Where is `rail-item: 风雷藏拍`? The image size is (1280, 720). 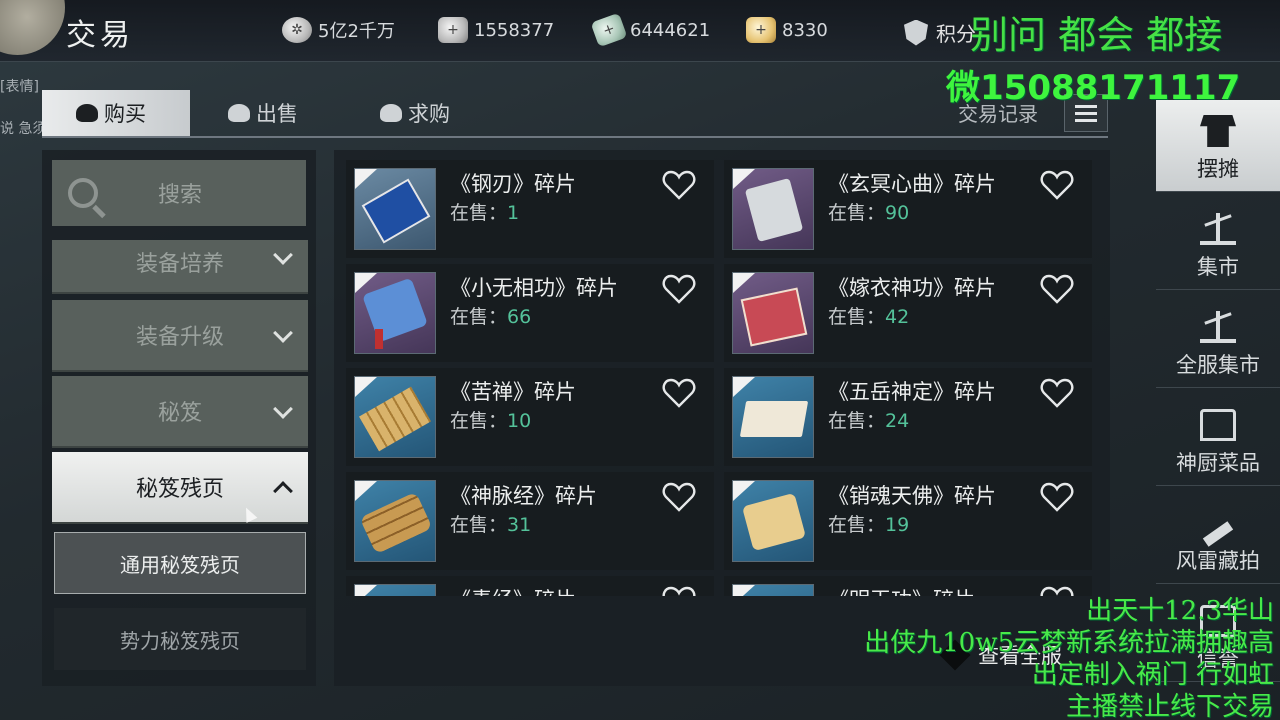 rail-item: 风雷藏拍 is located at coordinates (1218, 538).